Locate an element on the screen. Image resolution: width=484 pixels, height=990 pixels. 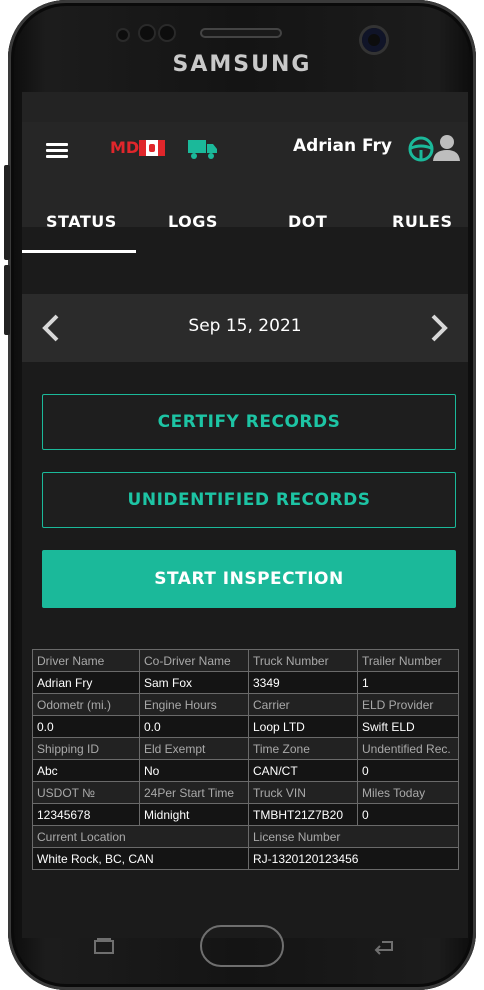
table-header-cell: Odometr (mi.) is located at coordinates (86, 704).